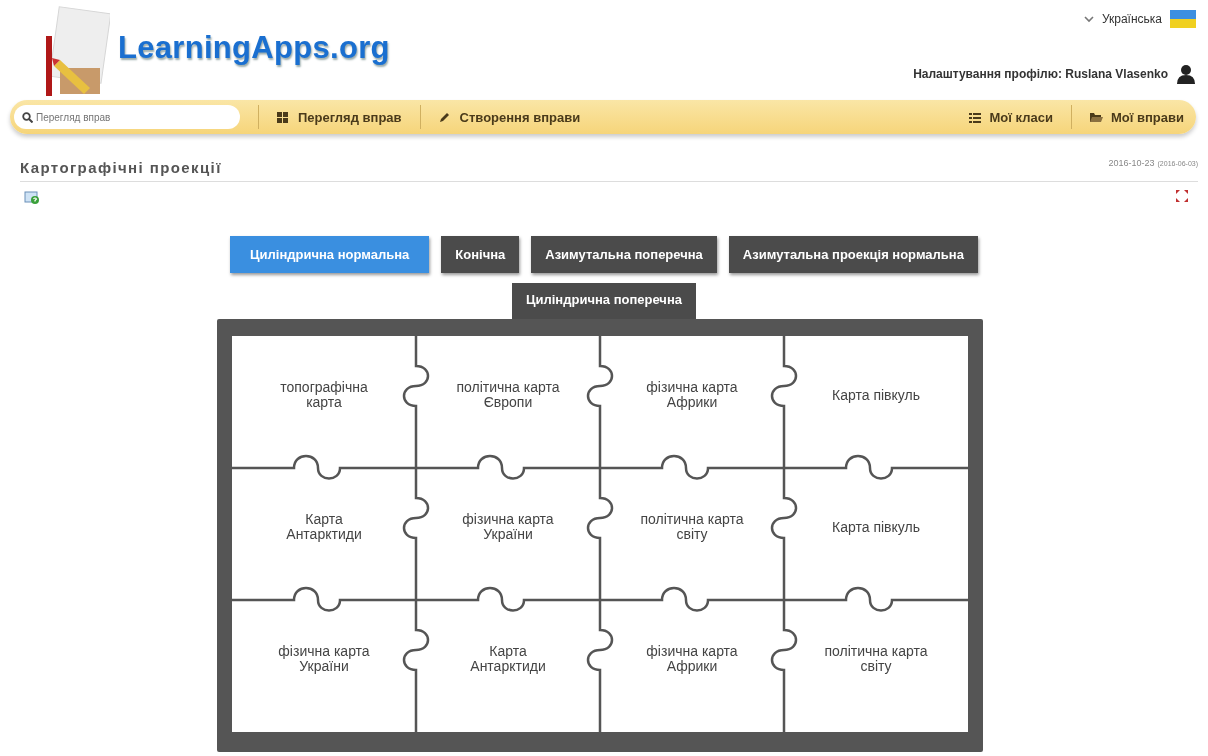  Describe the element at coordinates (1183, 19) in the screenshot. I see `flag-icon` at that location.